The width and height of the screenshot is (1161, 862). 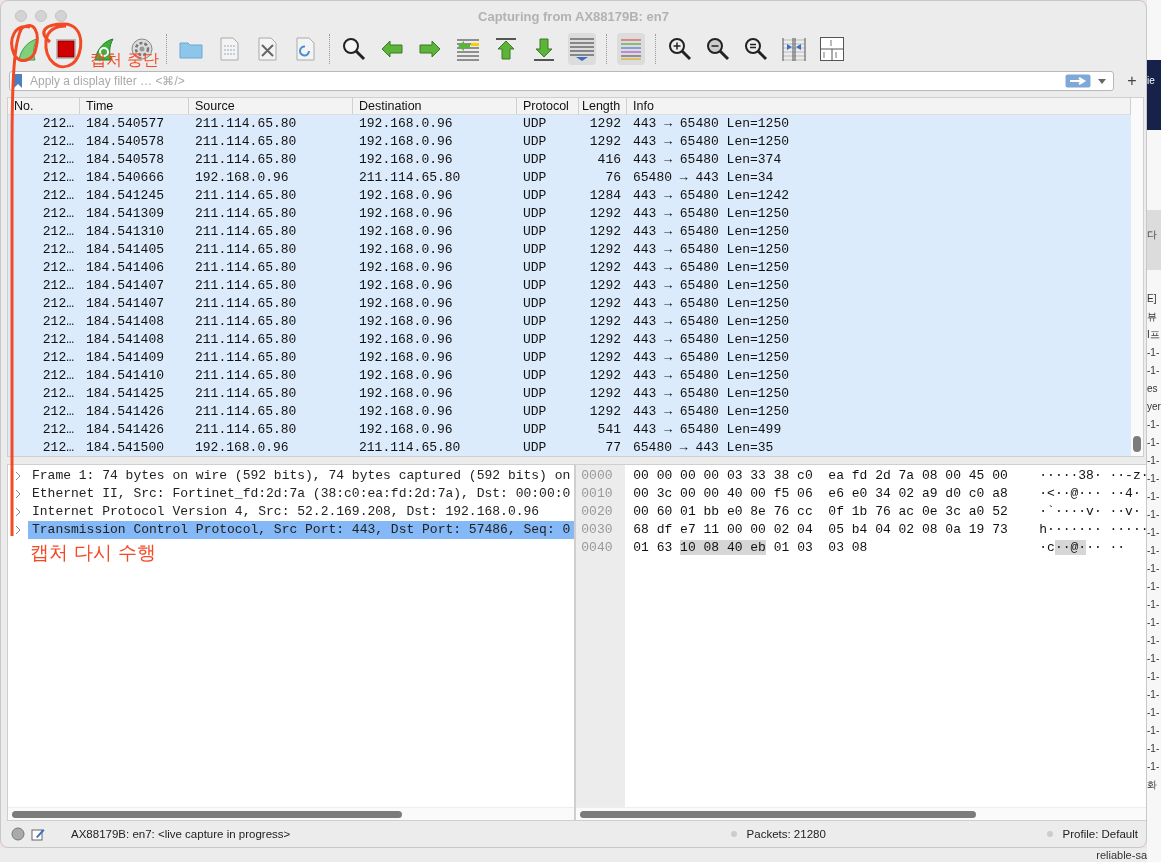 I want to click on zoom-in-icon, so click(x=680, y=49).